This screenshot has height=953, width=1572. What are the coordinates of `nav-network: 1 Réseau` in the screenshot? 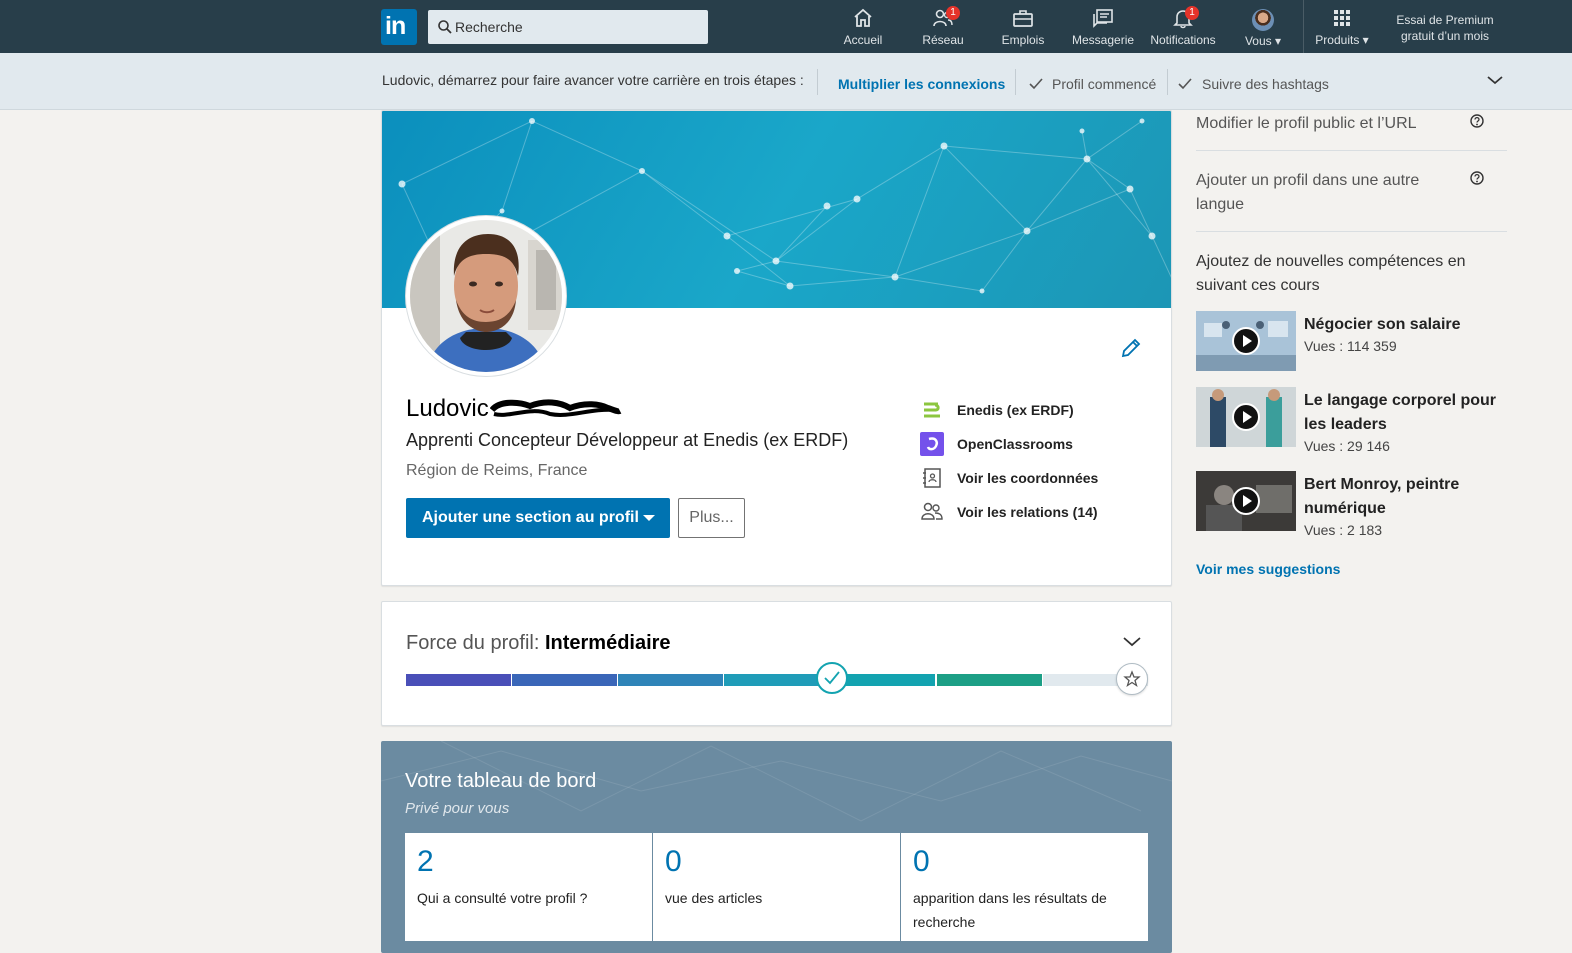 It's located at (943, 28).